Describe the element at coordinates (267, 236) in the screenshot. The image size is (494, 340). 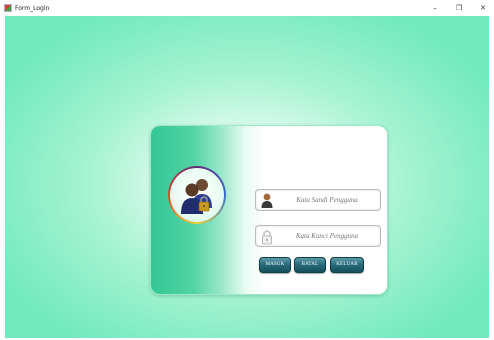
I see `padlock-icon` at that location.